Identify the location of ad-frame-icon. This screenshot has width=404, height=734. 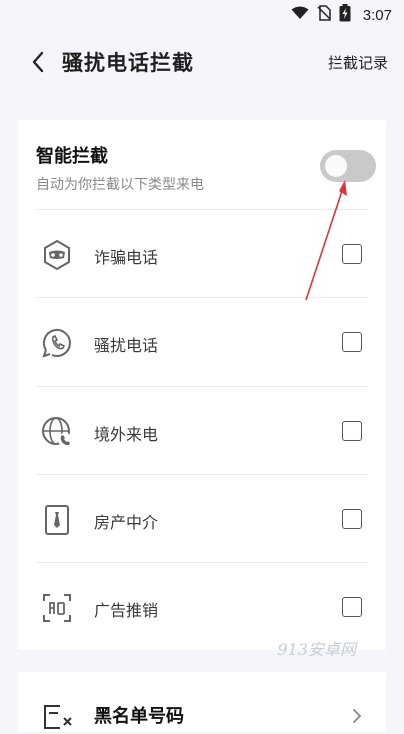
(57, 608).